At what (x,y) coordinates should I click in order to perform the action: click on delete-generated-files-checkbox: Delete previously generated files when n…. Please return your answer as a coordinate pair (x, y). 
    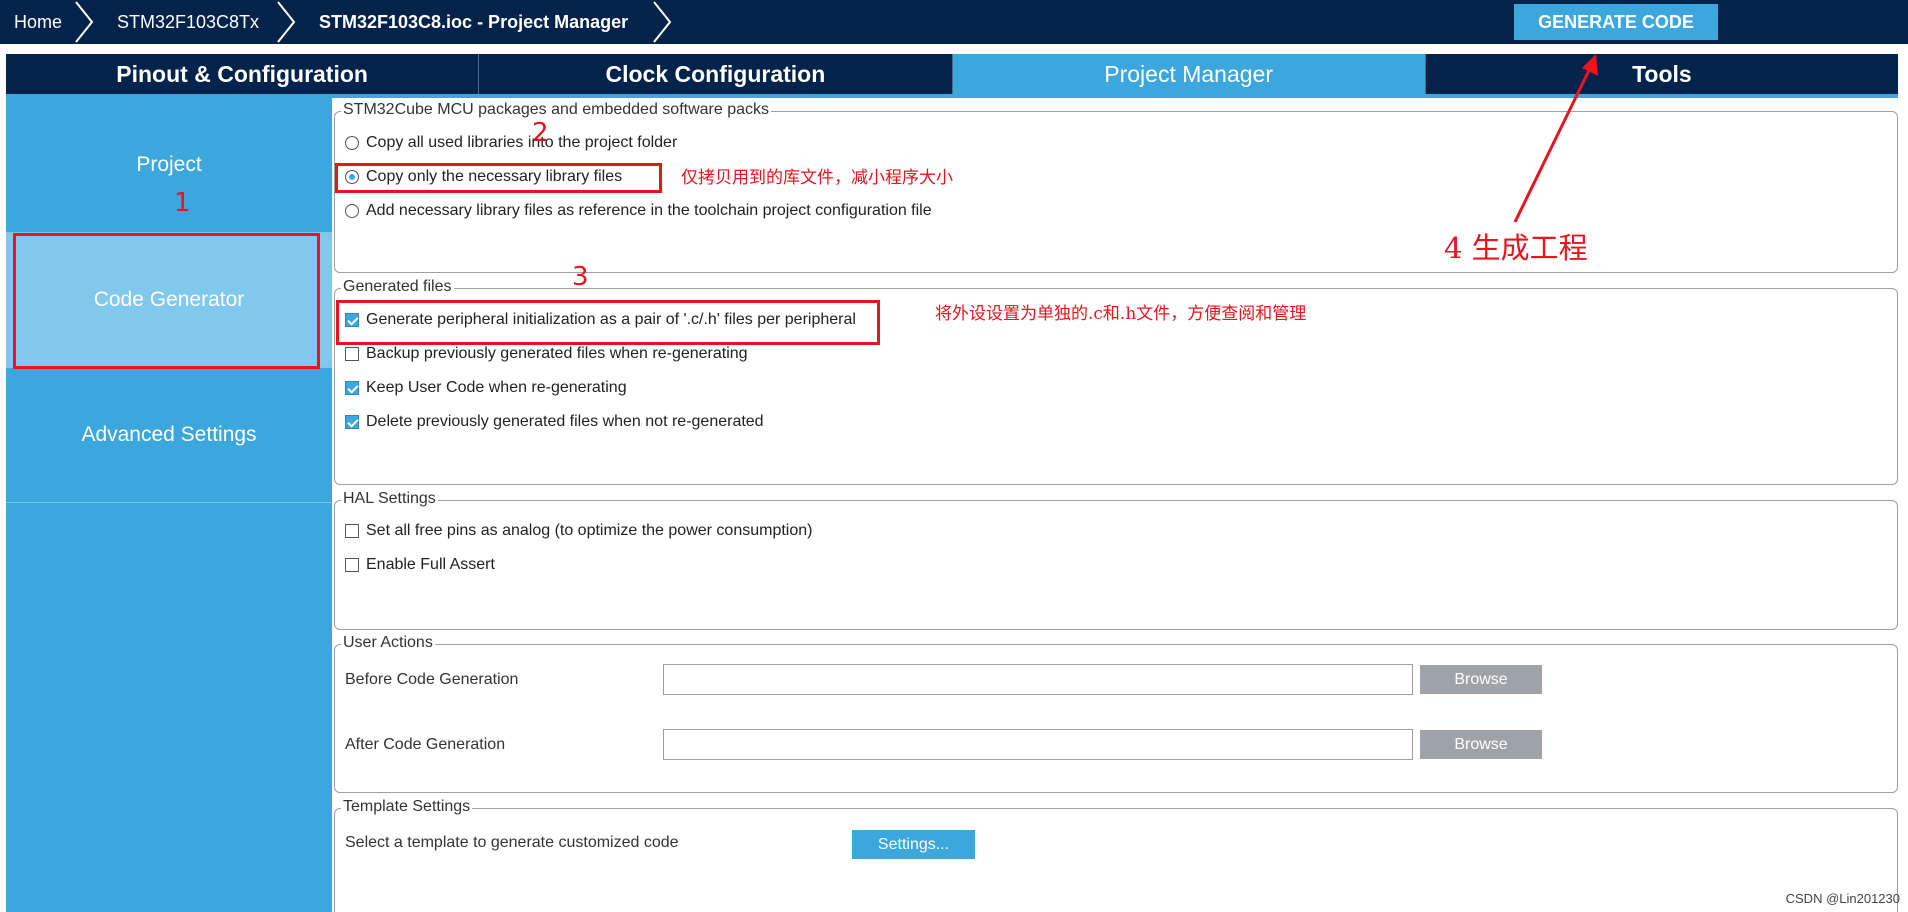
    Looking at the image, I should click on (554, 422).